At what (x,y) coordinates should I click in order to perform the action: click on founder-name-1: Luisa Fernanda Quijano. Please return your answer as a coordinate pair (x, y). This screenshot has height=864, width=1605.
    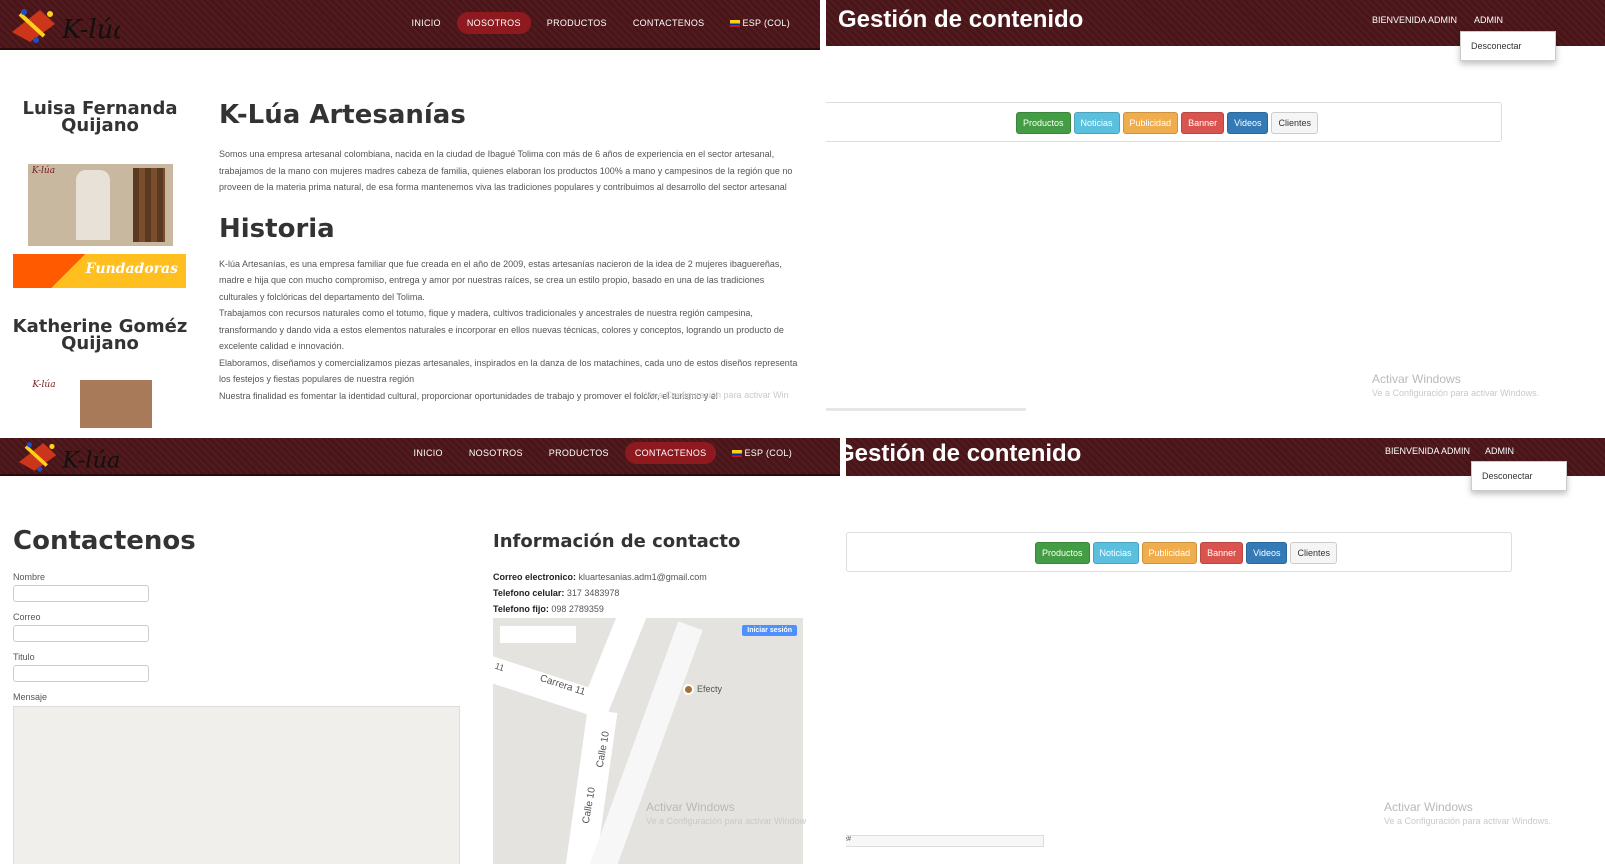
    Looking at the image, I should click on (100, 117).